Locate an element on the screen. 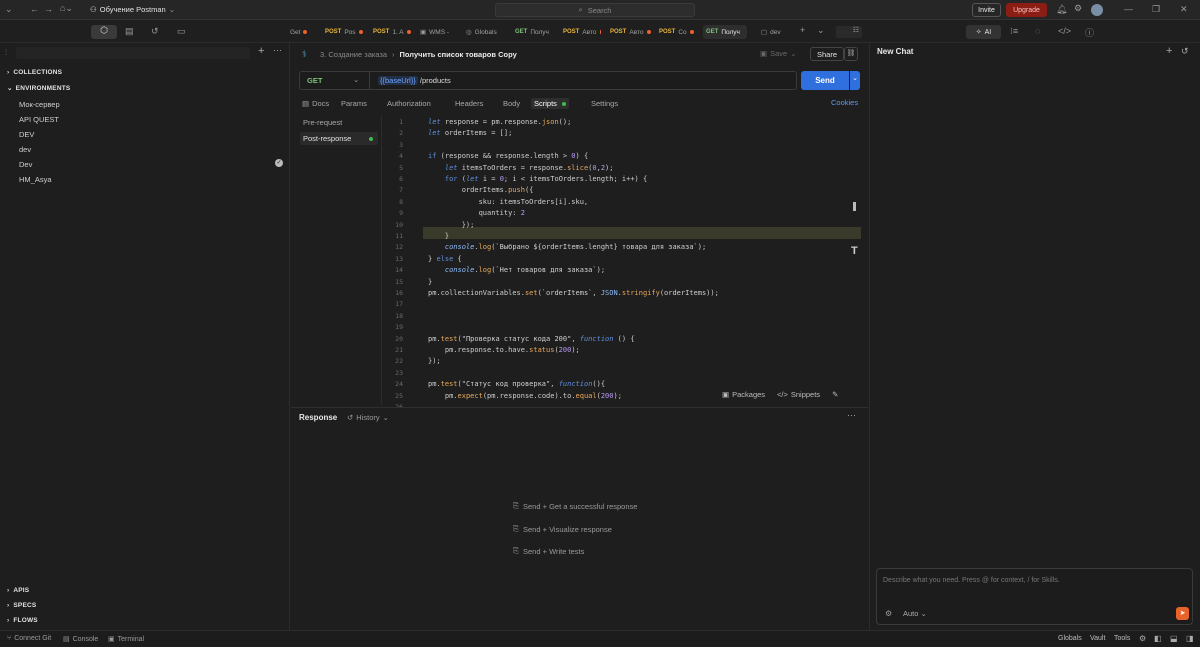  history-button: ↺ History ⌄ is located at coordinates (368, 417).